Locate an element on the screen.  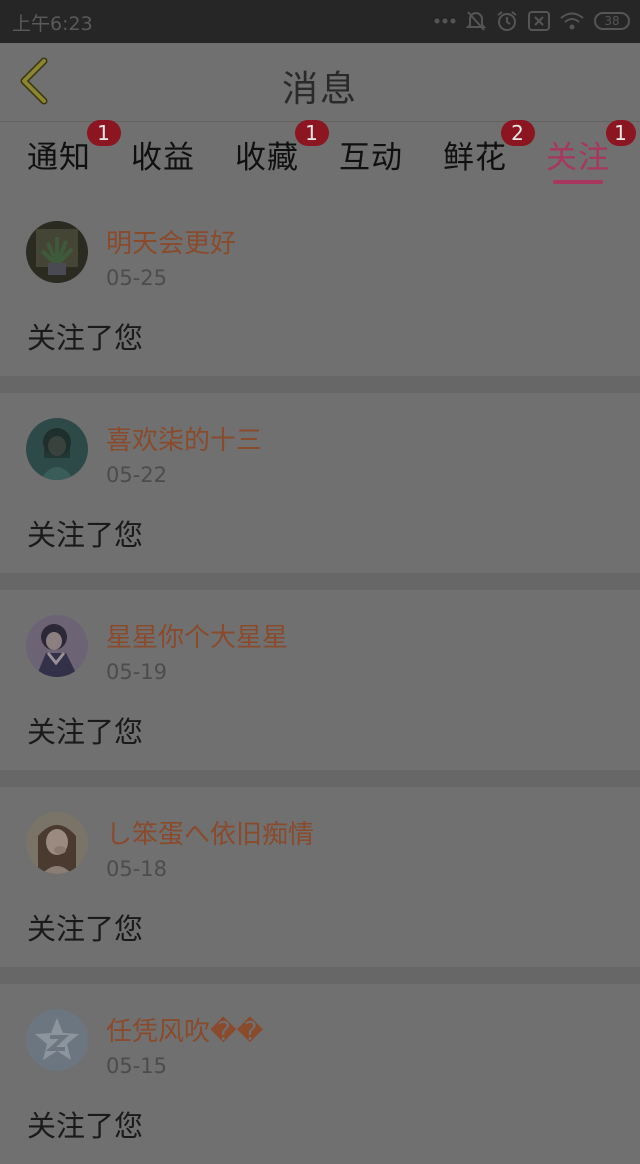
tab-flowers: 鲜花 2 is located at coordinates (489, 148).